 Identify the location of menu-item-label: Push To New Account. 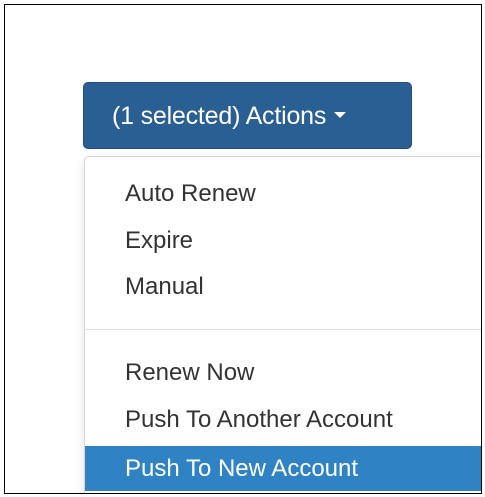
(242, 468).